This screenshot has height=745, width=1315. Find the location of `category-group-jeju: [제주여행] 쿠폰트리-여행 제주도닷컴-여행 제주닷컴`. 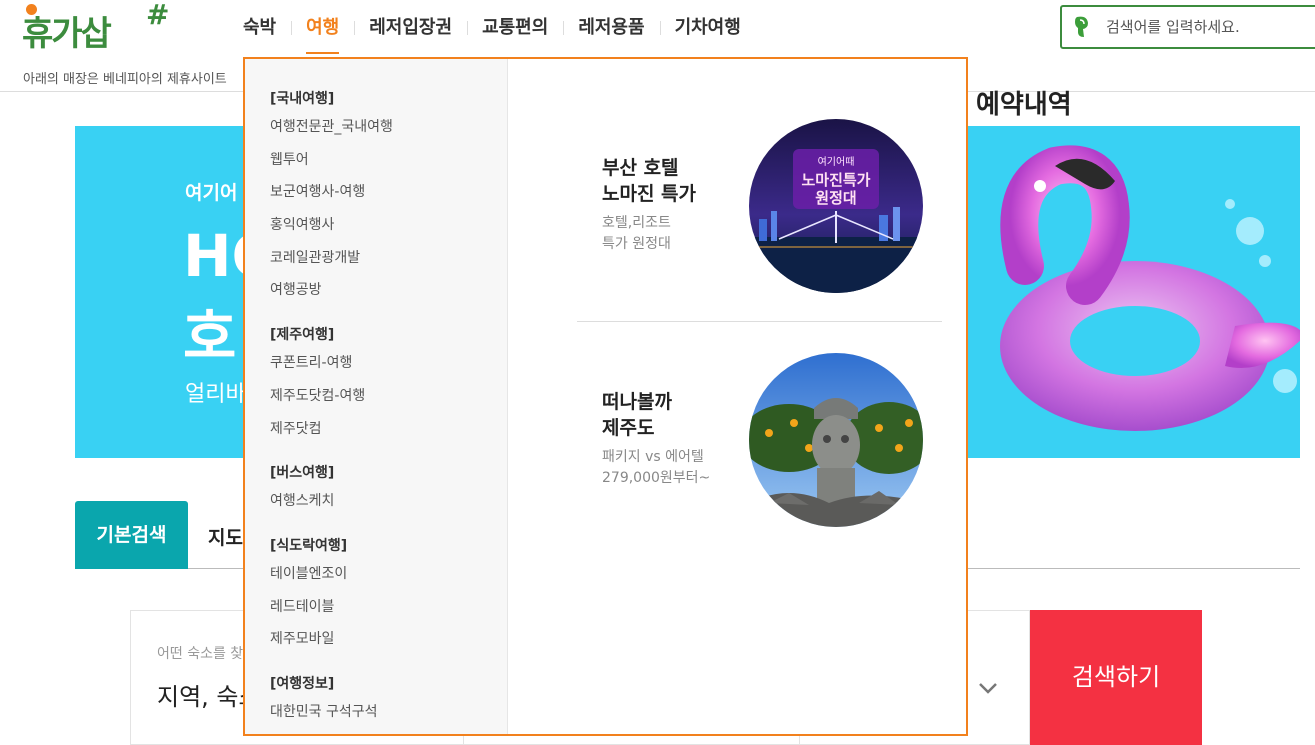

category-group-jeju: [제주여행] 쿠폰트리-여행 제주도닷컴-여행 제주닷컴 is located at coordinates (388, 386).